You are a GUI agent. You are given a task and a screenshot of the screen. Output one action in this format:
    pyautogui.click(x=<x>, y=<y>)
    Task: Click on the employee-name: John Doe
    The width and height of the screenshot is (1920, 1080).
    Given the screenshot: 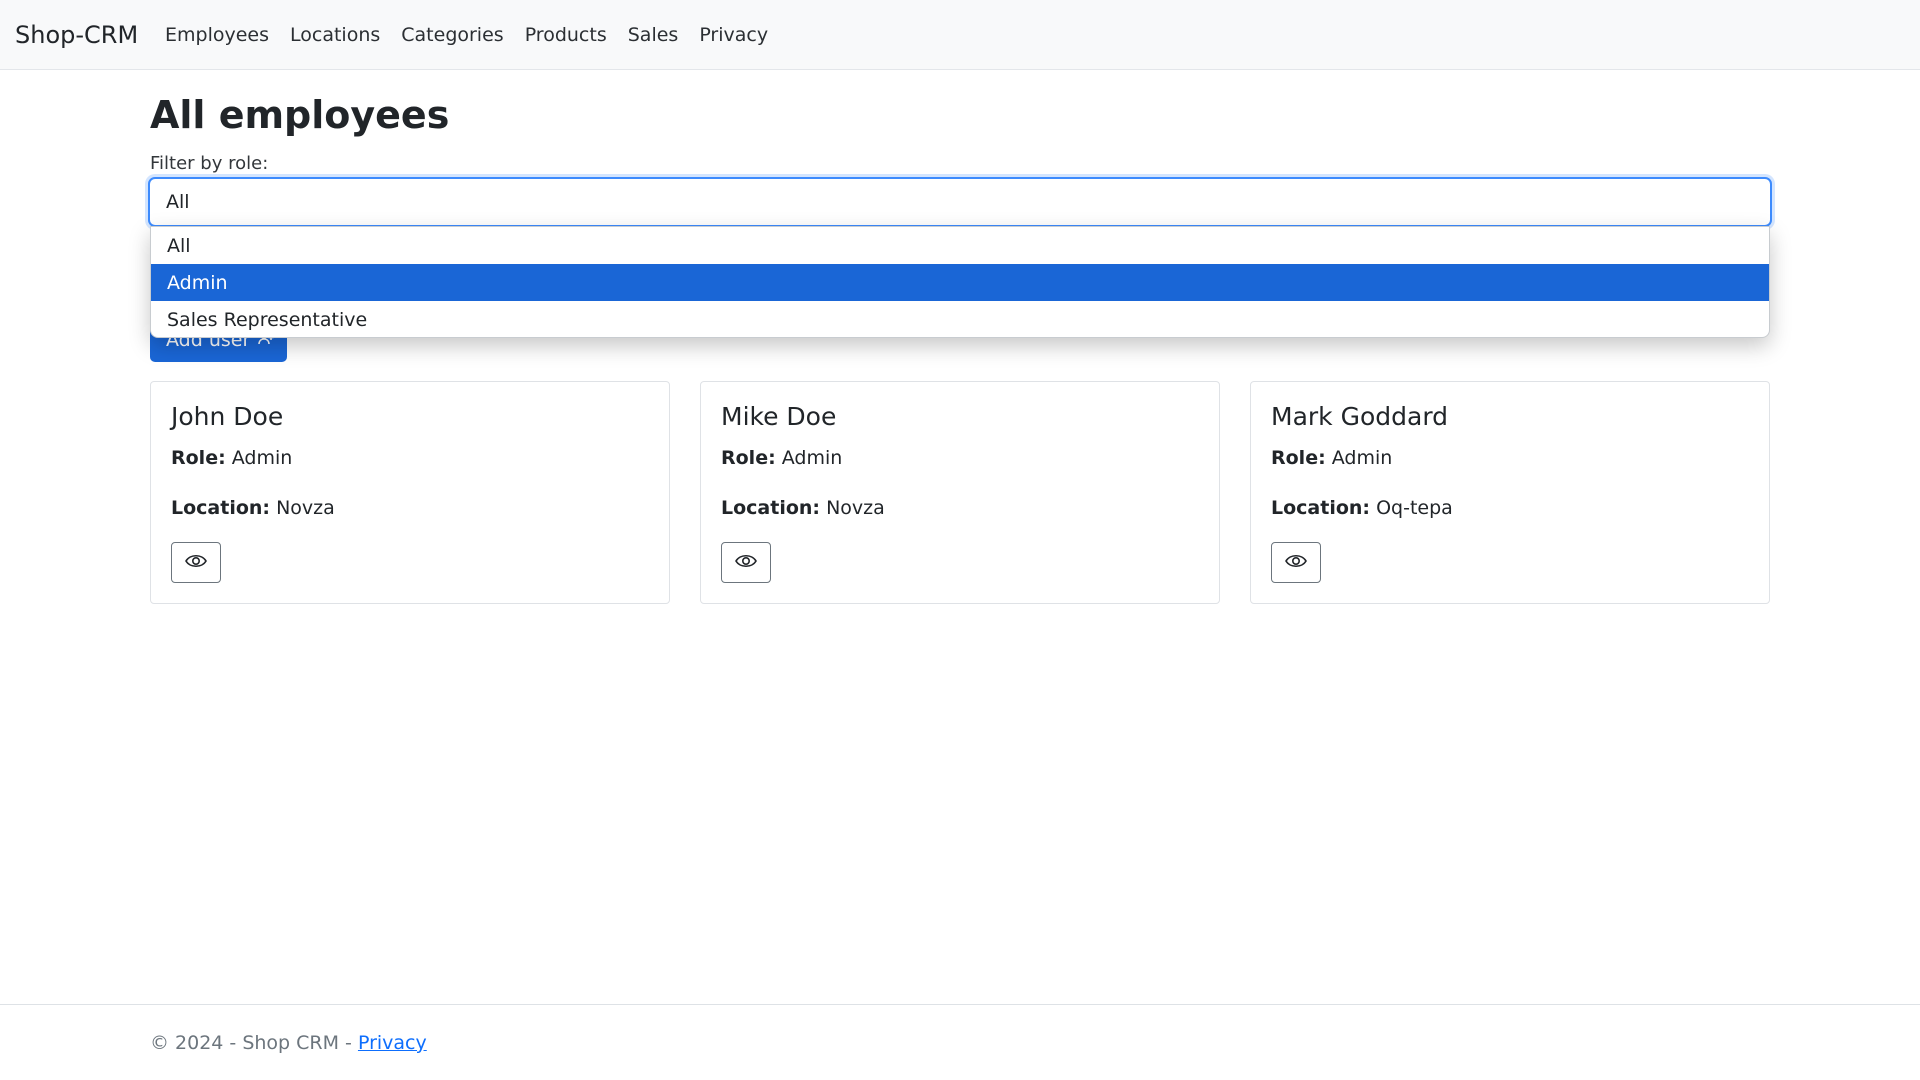 What is the action you would take?
    pyautogui.click(x=227, y=416)
    